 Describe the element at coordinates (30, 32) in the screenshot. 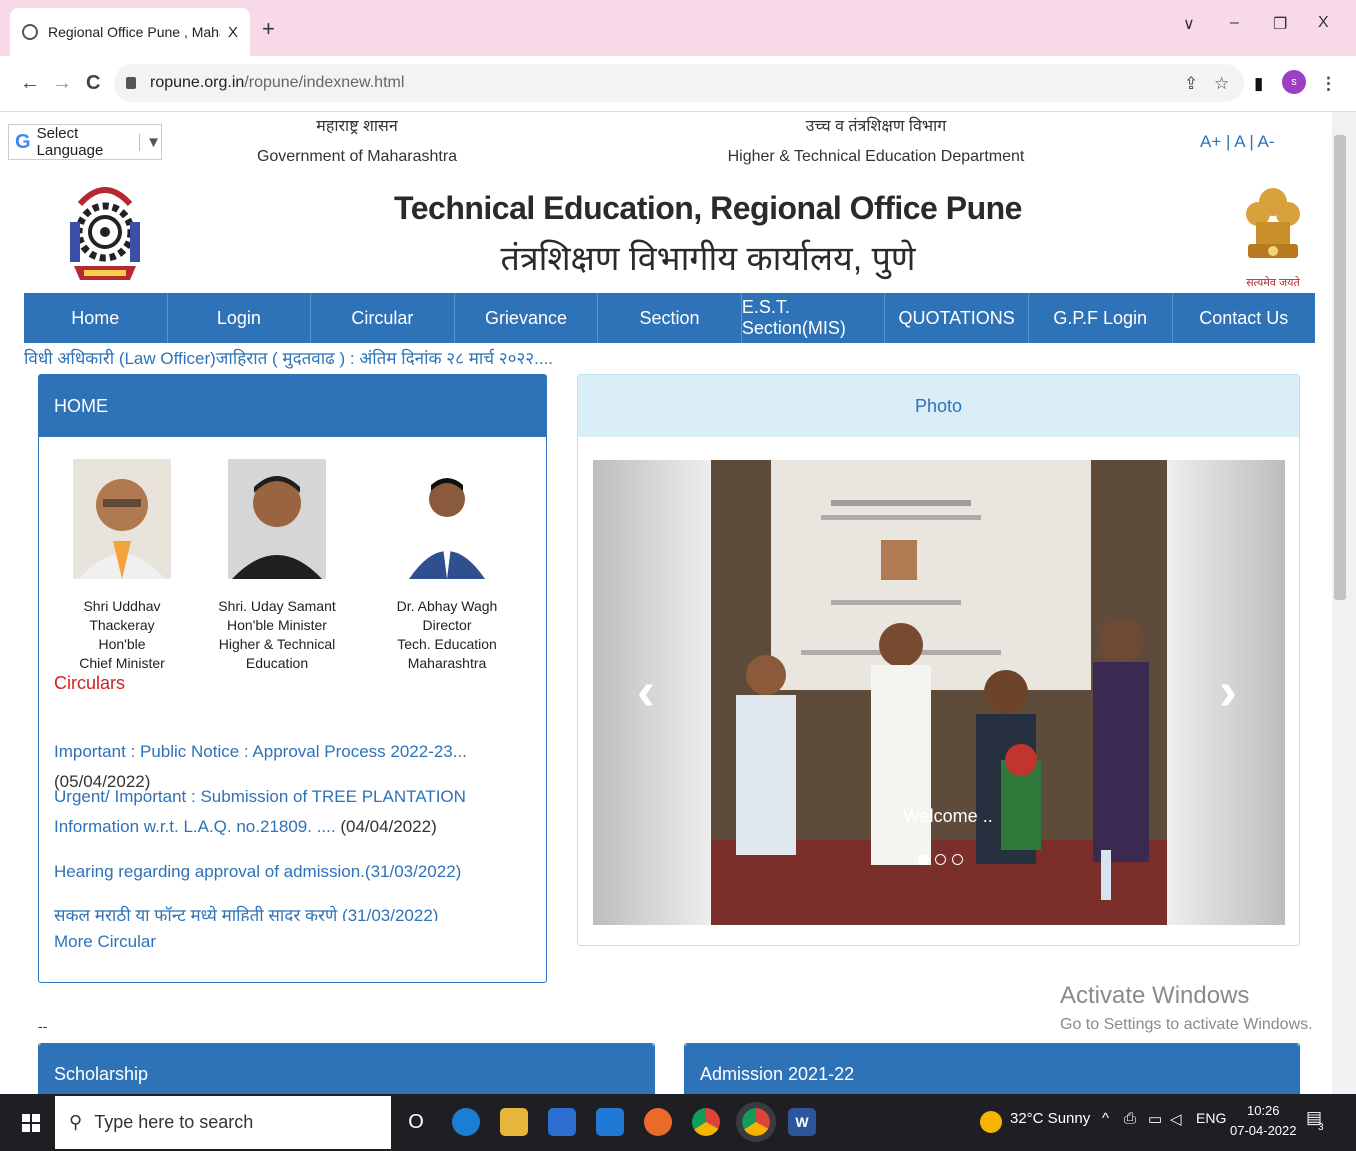

I see `globe-icon` at that location.